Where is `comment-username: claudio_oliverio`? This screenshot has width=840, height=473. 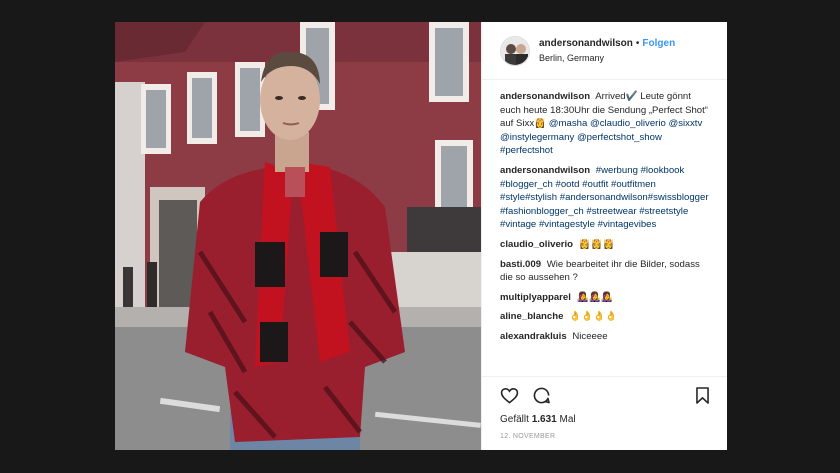 comment-username: claudio_oliverio is located at coordinates (536, 244).